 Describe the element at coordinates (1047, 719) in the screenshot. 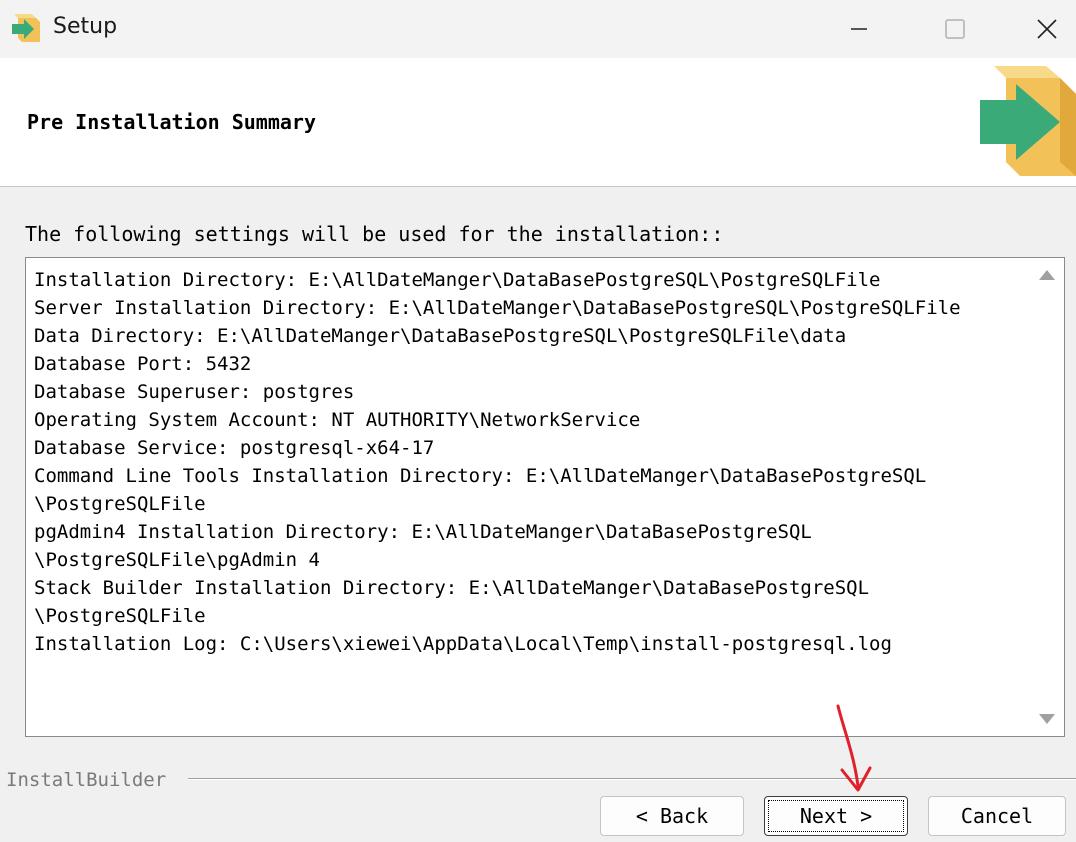

I see `scroll-down-arrow-icon` at that location.